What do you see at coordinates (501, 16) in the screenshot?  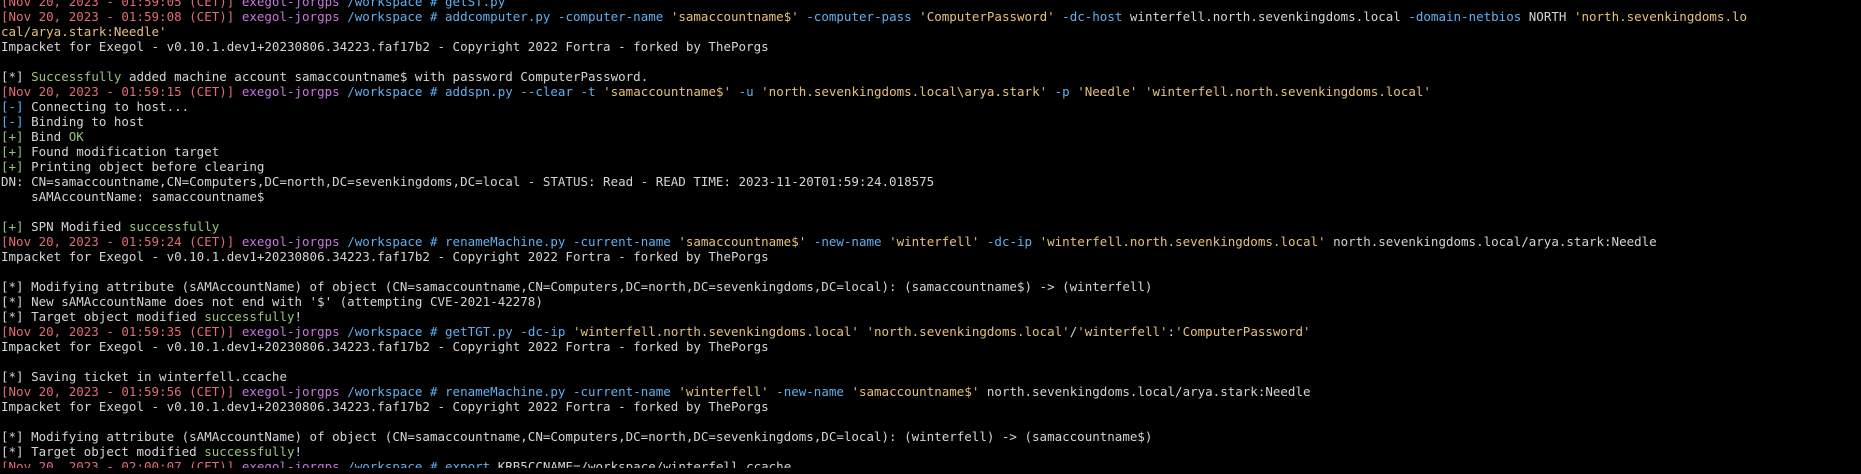 I see `terminal-text-command: addcomputer.py` at bounding box center [501, 16].